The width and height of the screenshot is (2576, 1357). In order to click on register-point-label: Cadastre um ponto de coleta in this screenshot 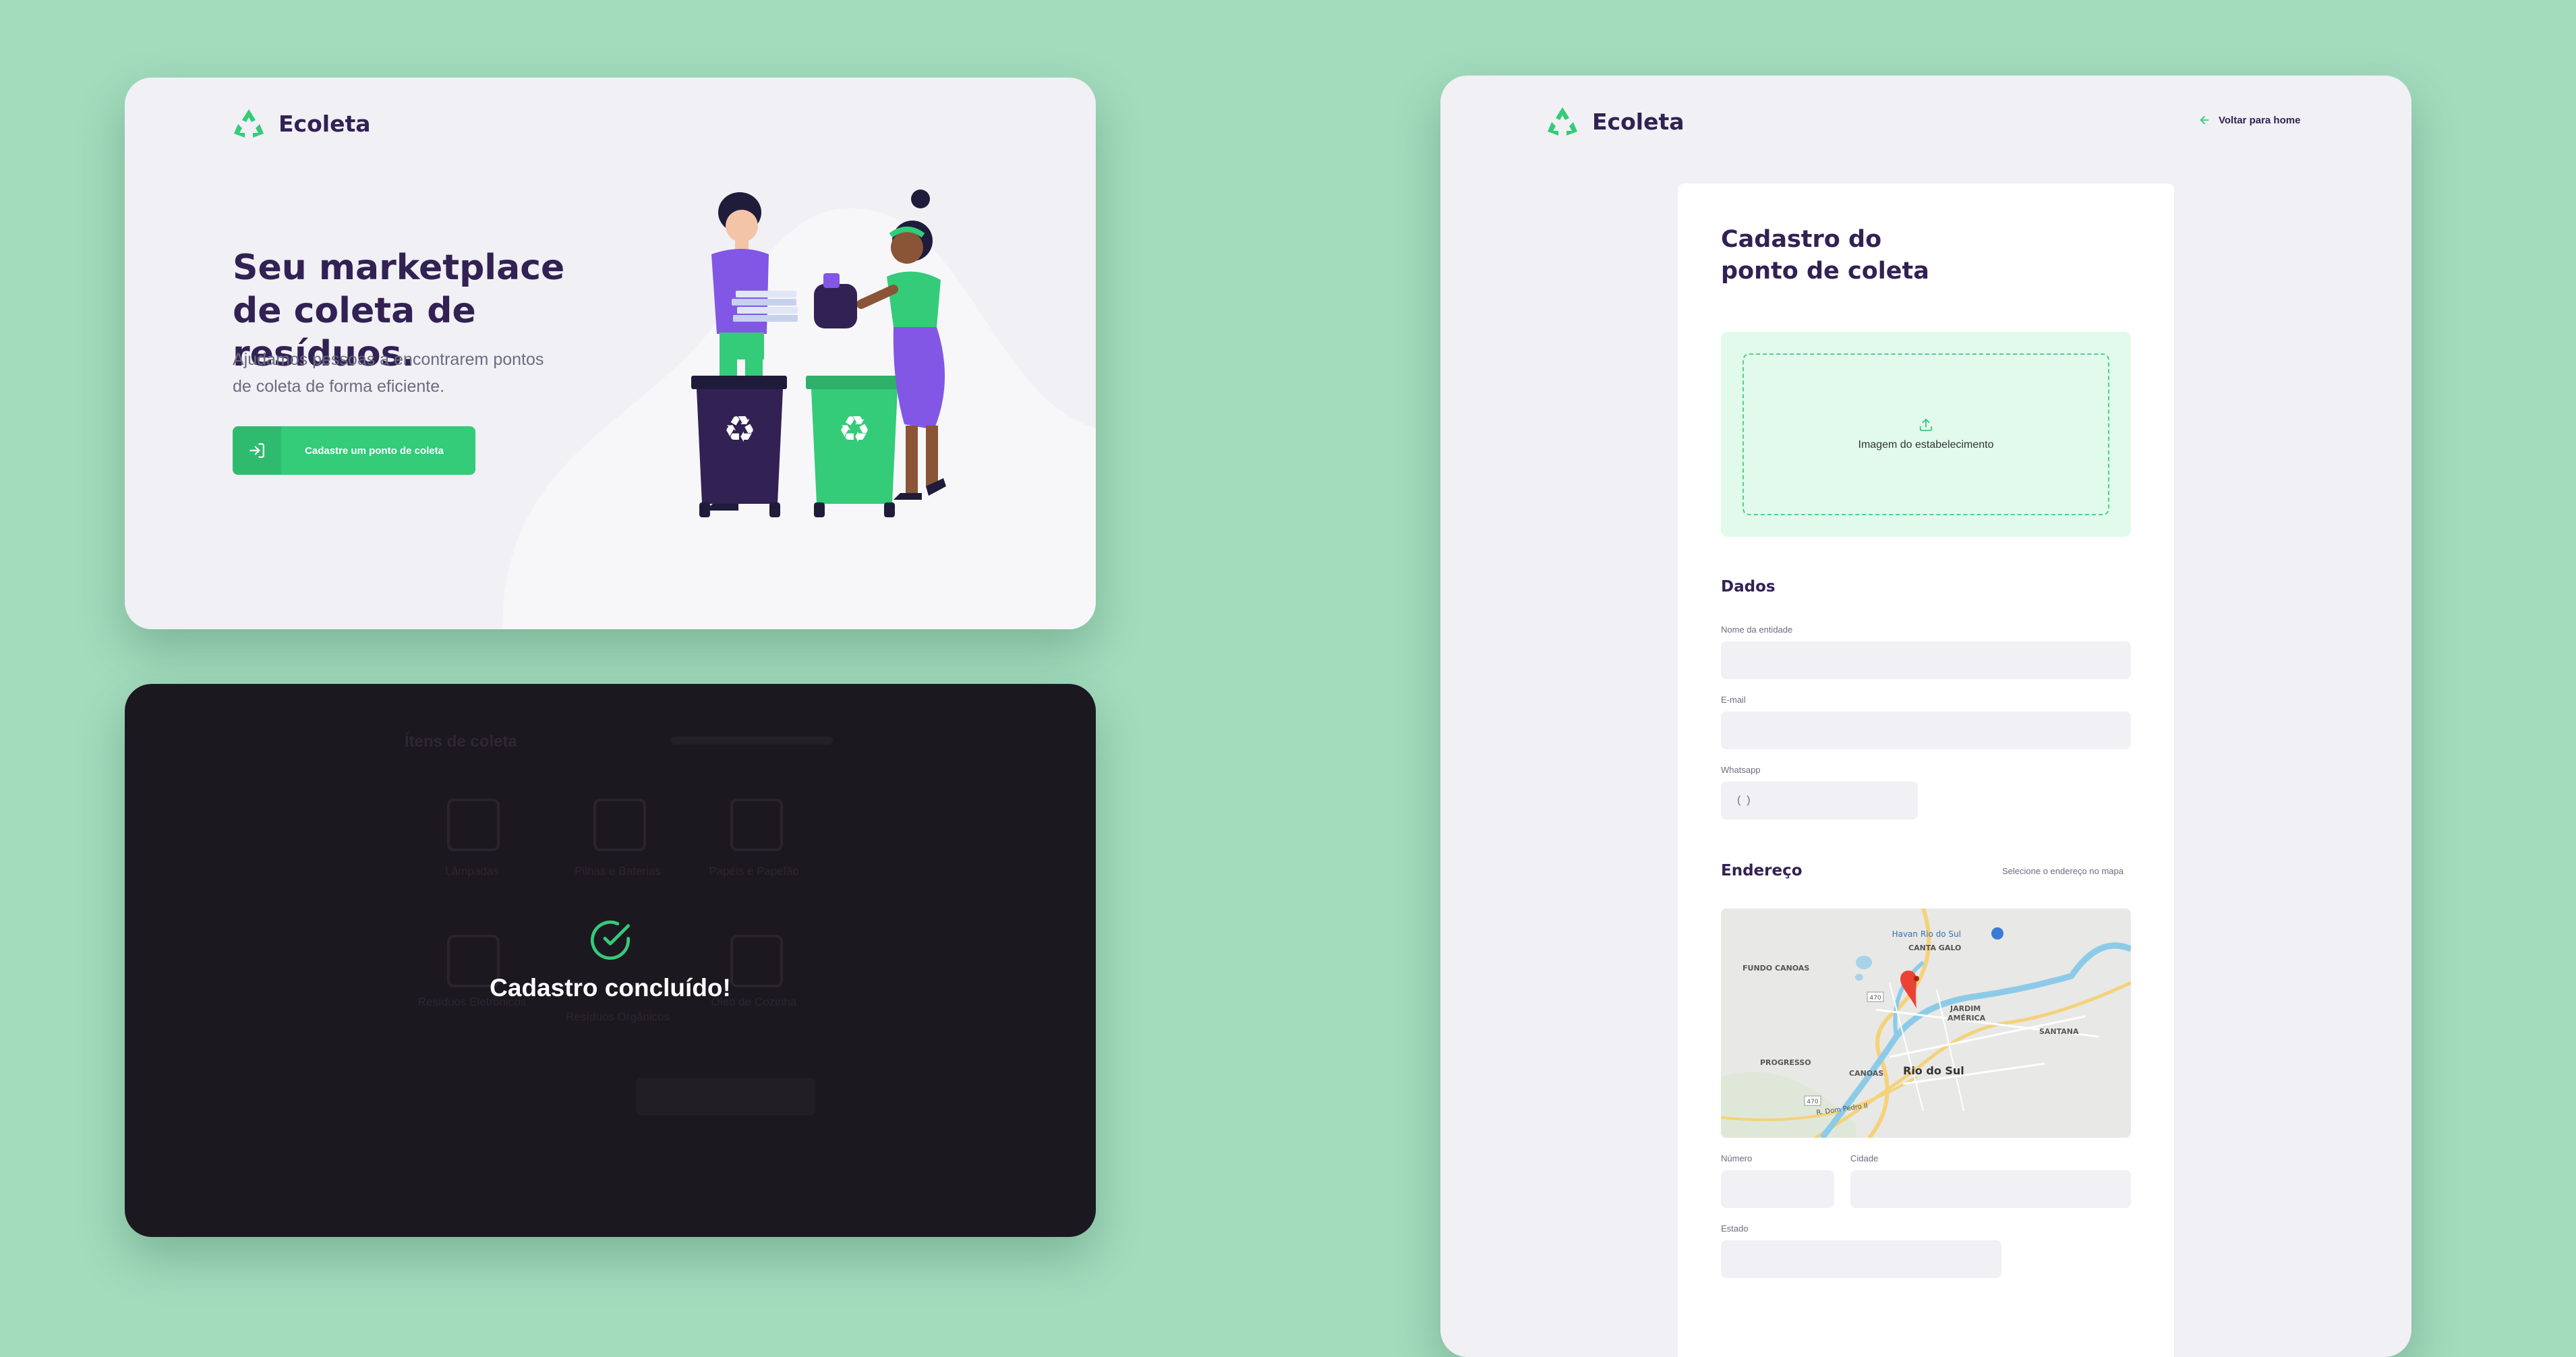, I will do `click(375, 450)`.